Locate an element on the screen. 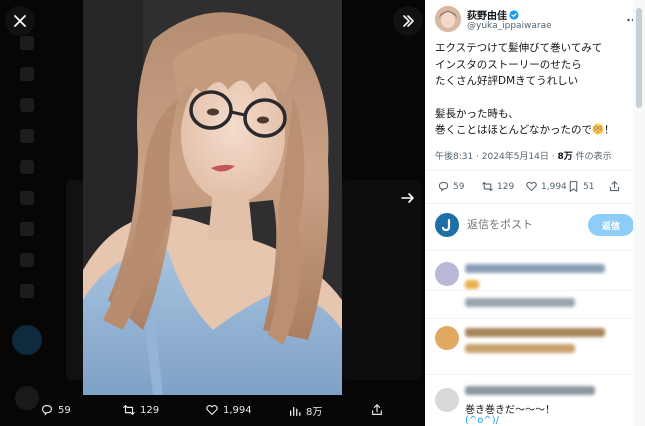 The width and height of the screenshot is (645, 426). reply-composer: 返信 is located at coordinates (535, 226).